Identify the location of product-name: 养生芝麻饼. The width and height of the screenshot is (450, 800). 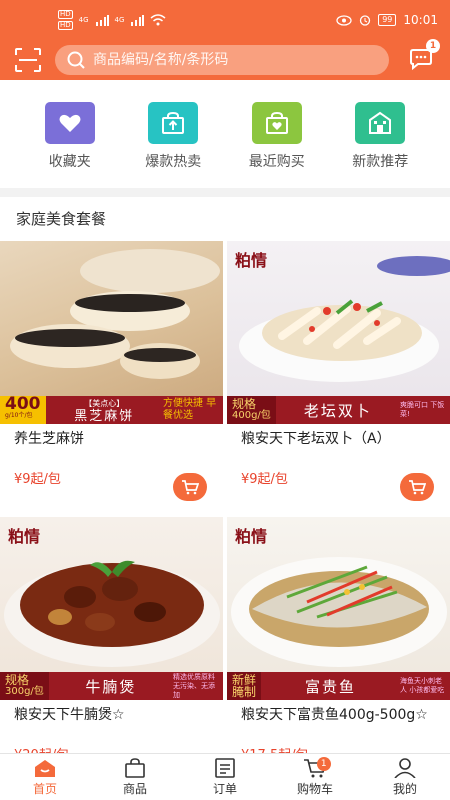
(49, 439).